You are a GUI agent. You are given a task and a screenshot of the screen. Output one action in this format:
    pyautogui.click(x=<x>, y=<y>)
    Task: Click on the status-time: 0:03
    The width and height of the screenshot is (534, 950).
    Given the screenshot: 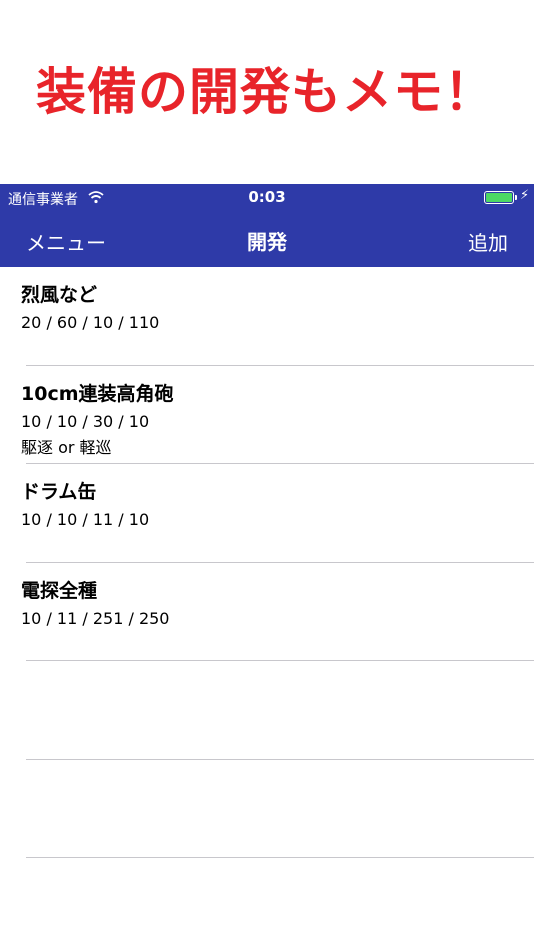 What is the action you would take?
    pyautogui.click(x=267, y=197)
    